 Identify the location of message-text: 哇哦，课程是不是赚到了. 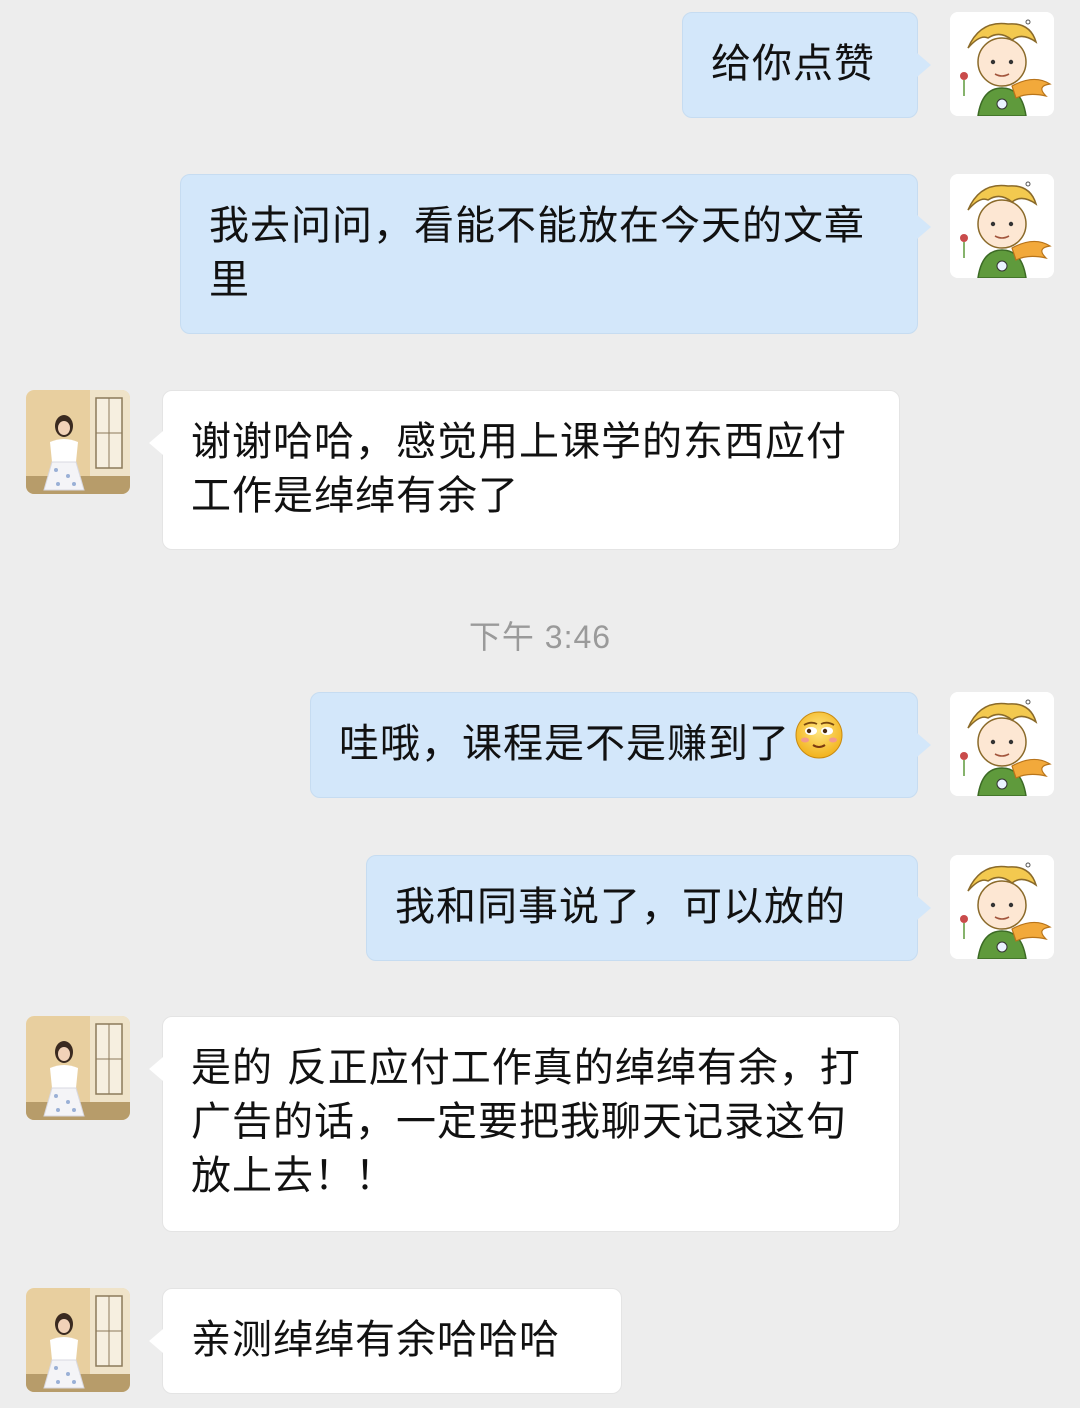
(564, 744).